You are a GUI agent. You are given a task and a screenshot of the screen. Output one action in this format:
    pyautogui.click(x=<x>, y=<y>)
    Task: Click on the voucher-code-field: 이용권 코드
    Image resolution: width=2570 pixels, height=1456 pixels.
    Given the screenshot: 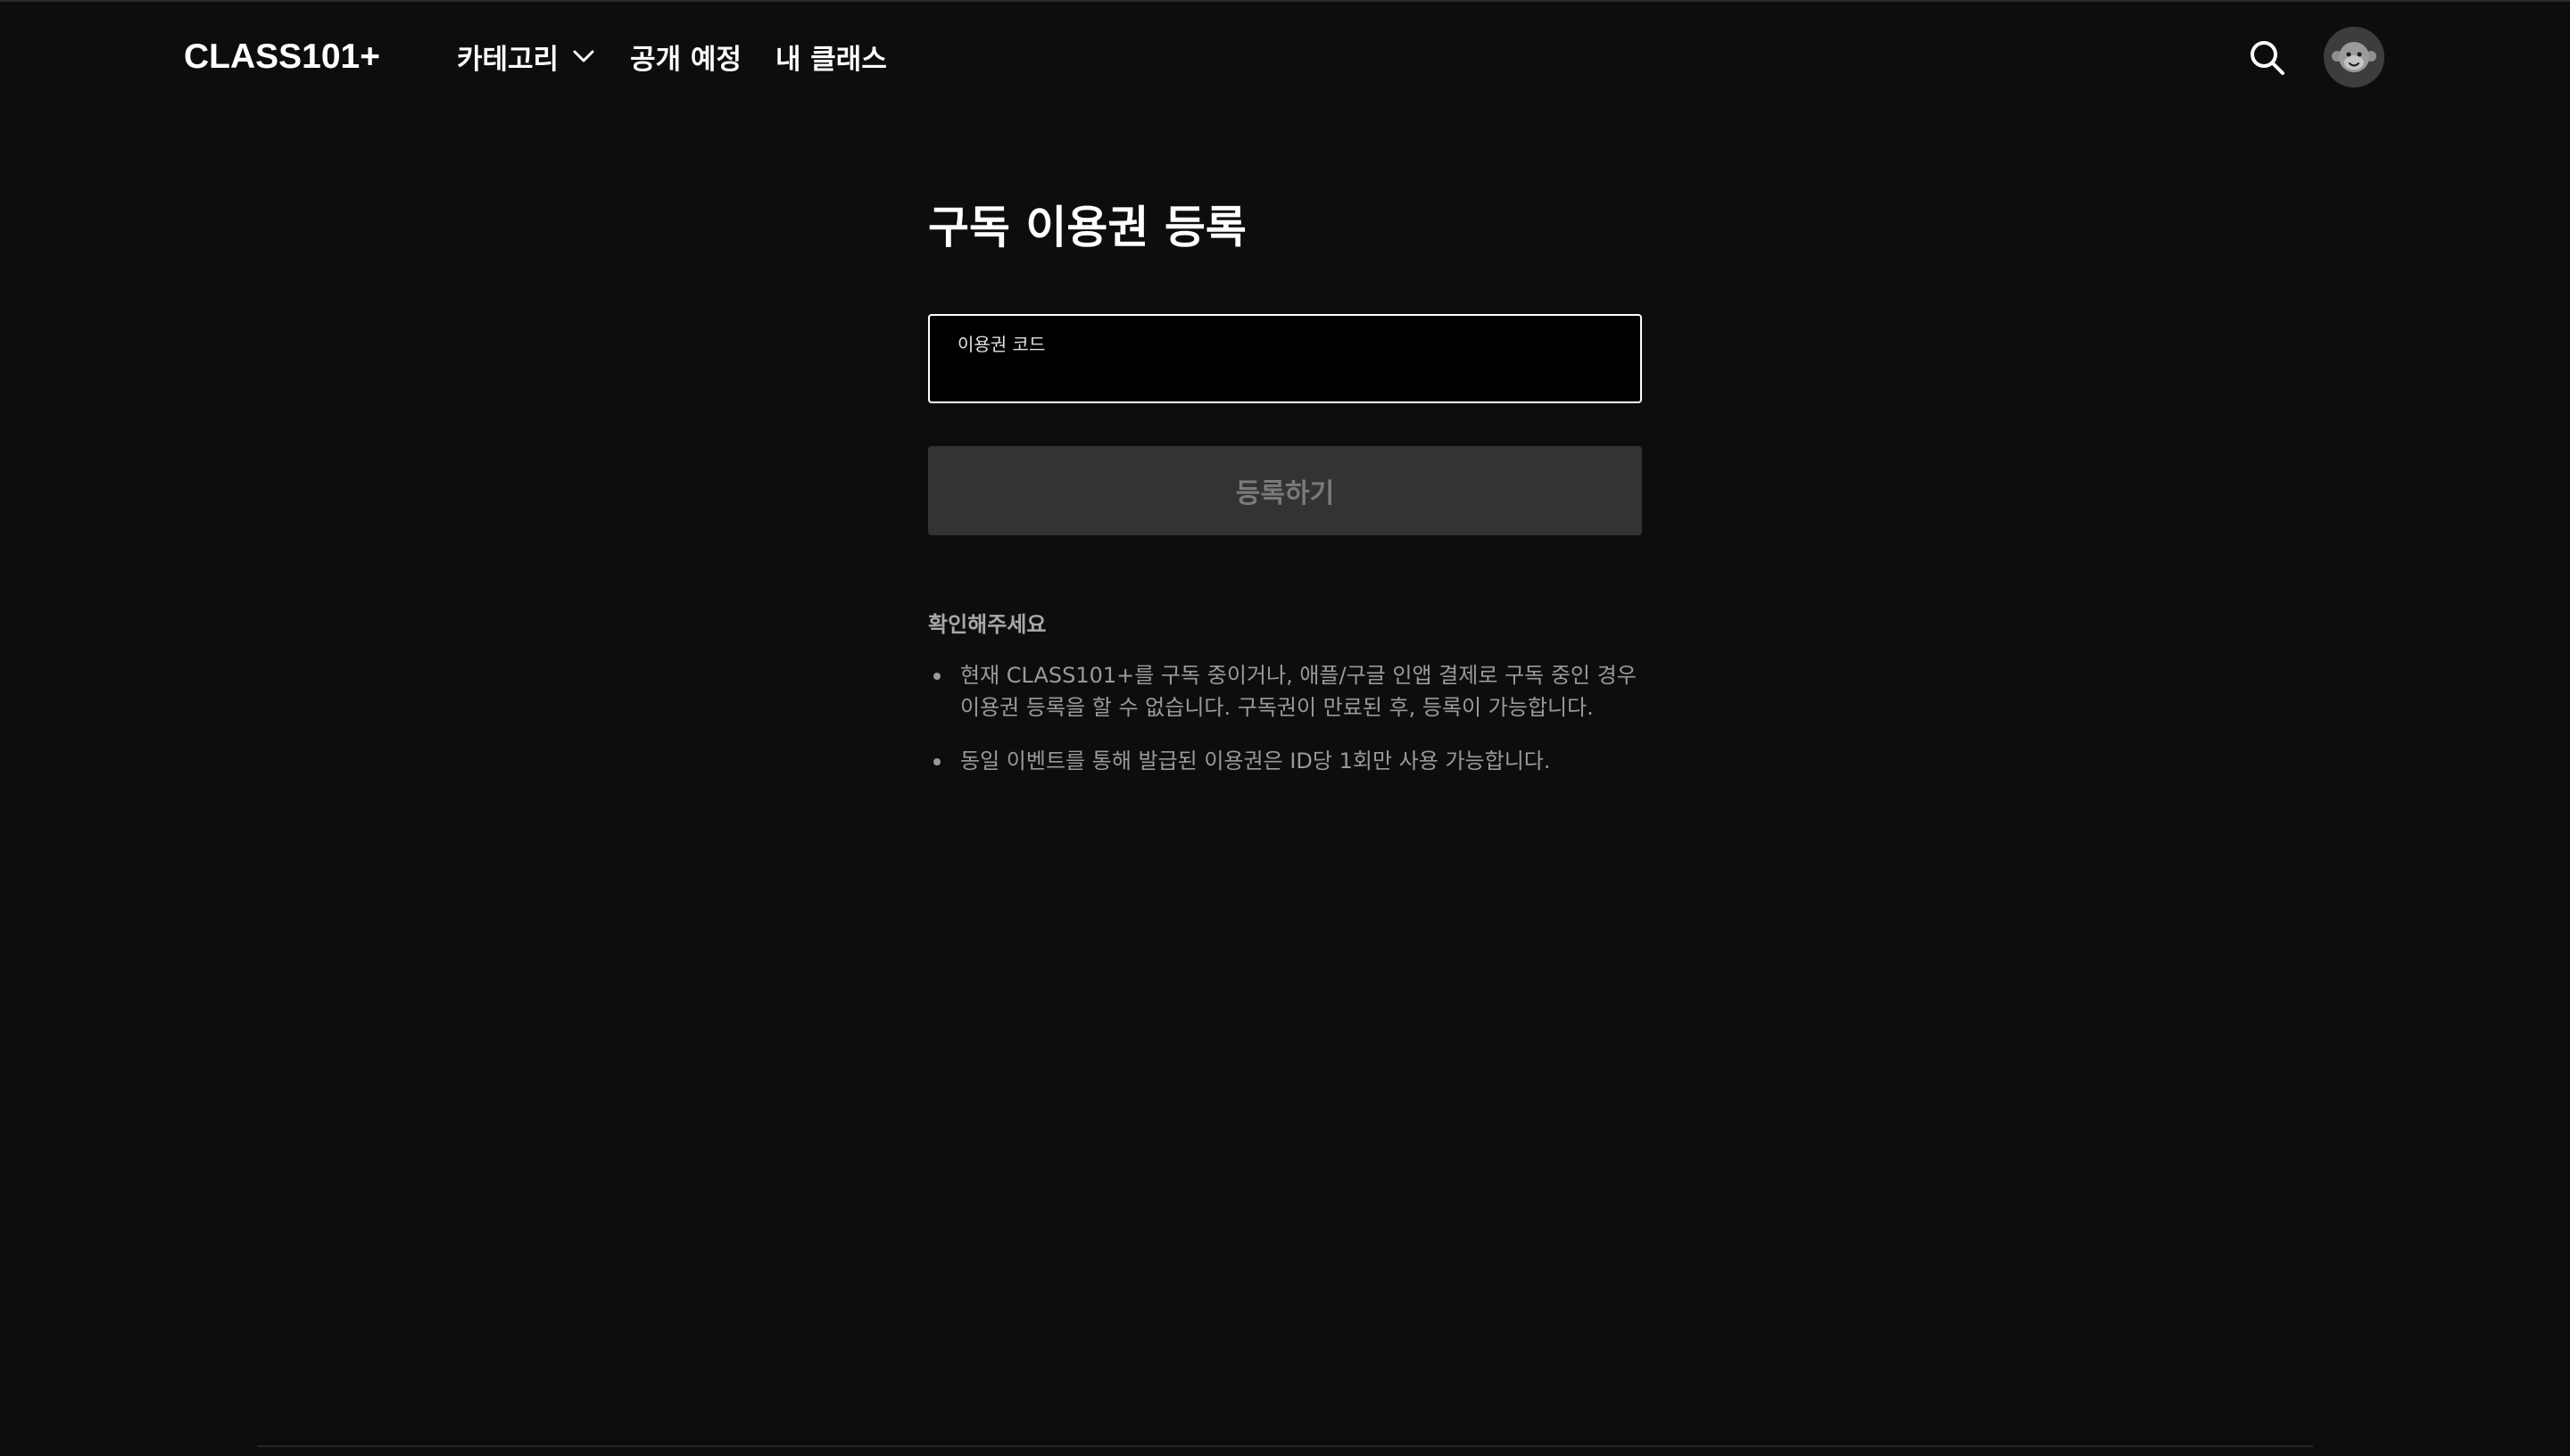 What is the action you would take?
    pyautogui.click(x=1285, y=359)
    